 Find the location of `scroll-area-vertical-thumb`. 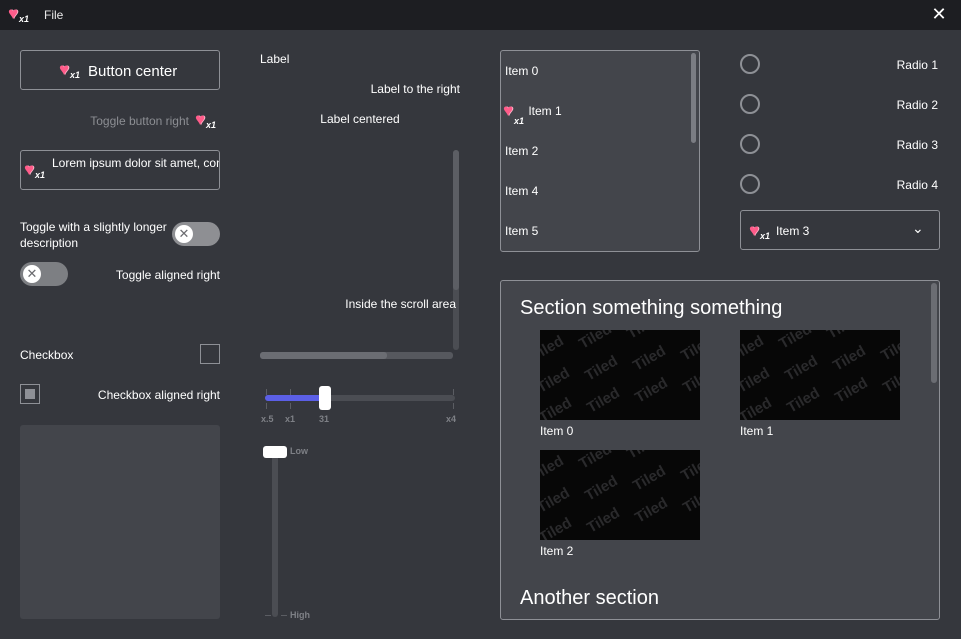

scroll-area-vertical-thumb is located at coordinates (456, 220).